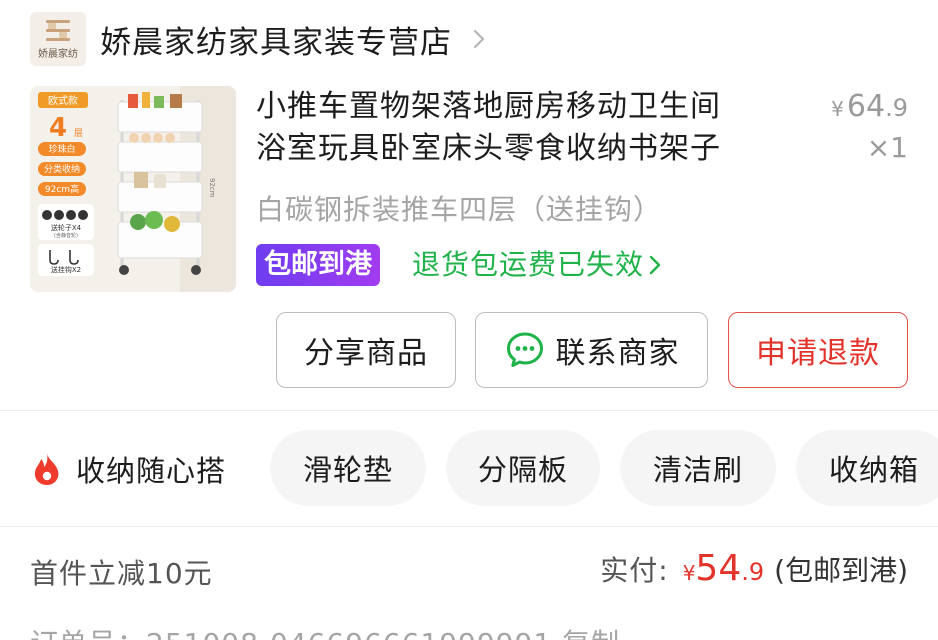 Image resolution: width=938 pixels, height=640 pixels. What do you see at coordinates (348, 468) in the screenshot?
I see `storage-chip: 滑轮垫` at bounding box center [348, 468].